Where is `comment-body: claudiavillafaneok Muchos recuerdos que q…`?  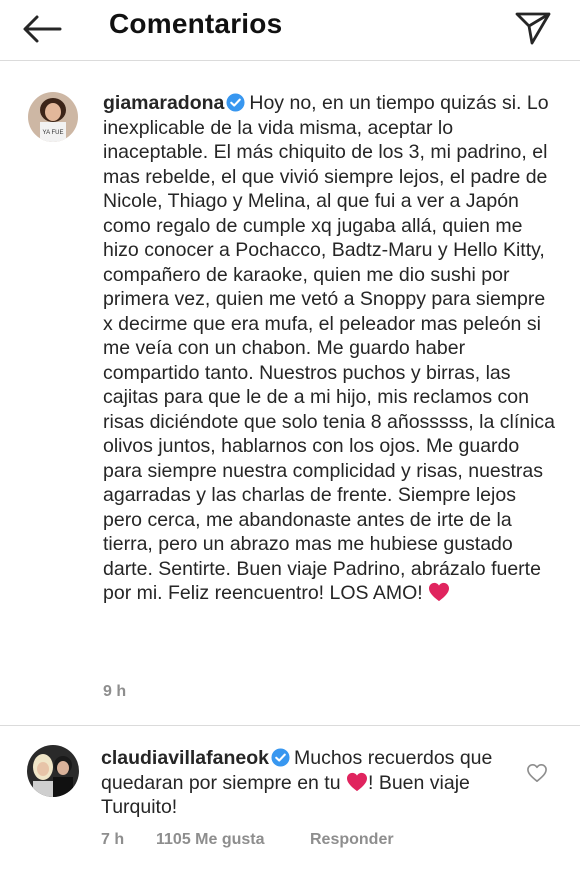
comment-body: claudiavillafaneok Muchos recuerdos que q… is located at coordinates (311, 783).